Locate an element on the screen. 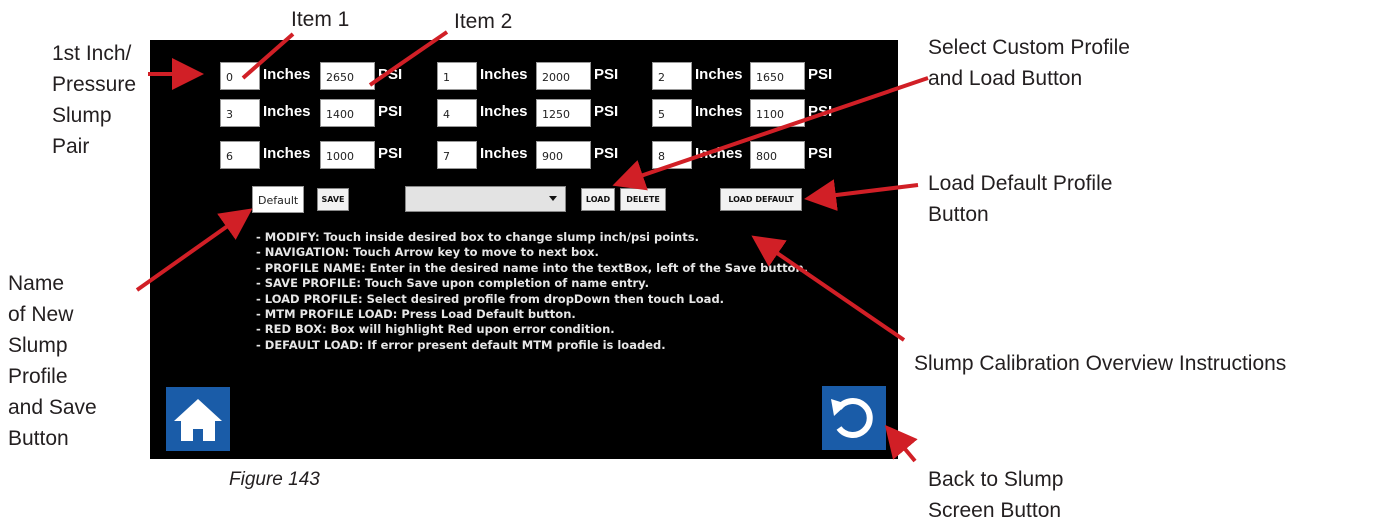  save-button: SAVE is located at coordinates (333, 199).